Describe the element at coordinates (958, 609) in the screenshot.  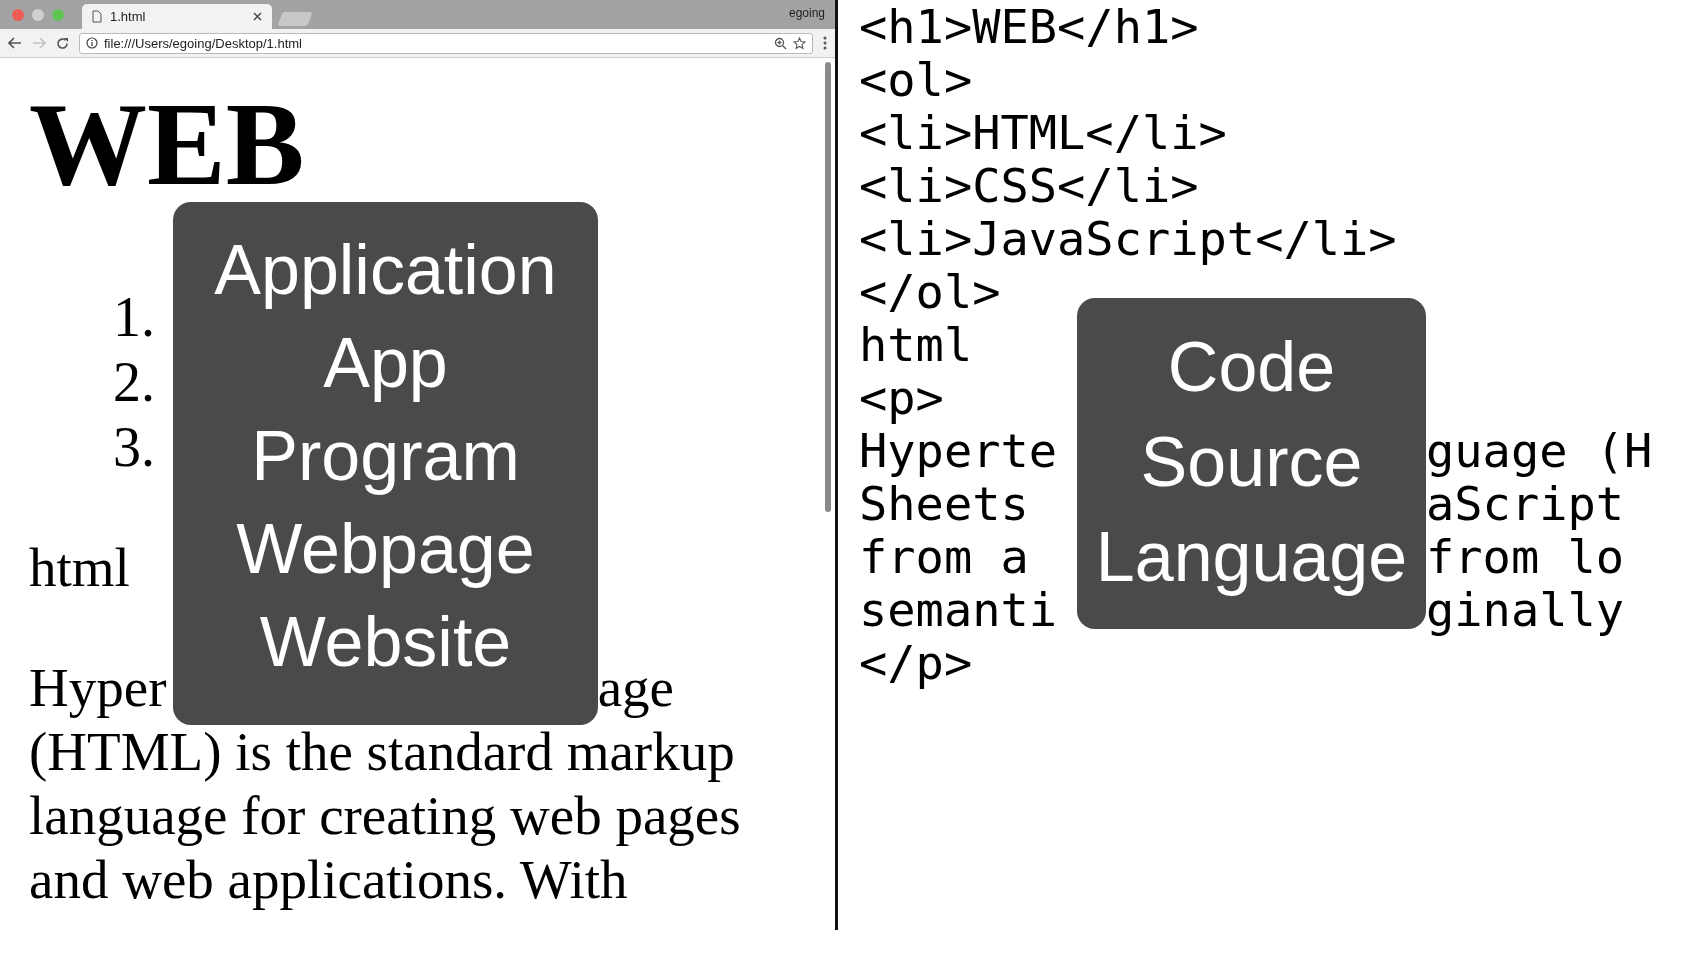
I see `code-text: semanti` at that location.